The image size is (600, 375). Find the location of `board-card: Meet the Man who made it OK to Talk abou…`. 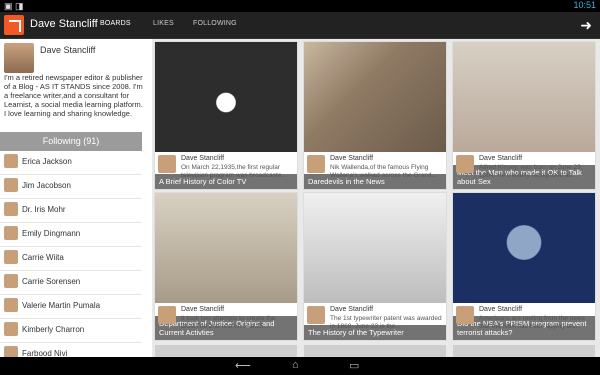

board-card: Meet the Man who made it OK to Talk abou… is located at coordinates (524, 115).